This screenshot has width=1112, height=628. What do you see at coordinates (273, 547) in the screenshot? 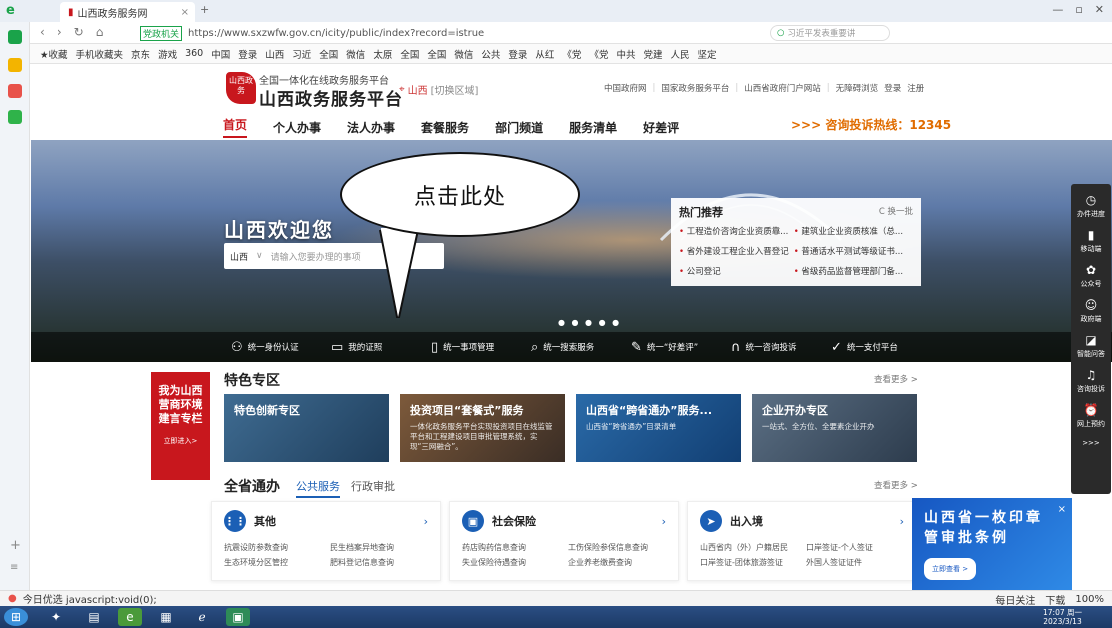
I see `service-link: 抗震设防参数查询` at bounding box center [273, 547].